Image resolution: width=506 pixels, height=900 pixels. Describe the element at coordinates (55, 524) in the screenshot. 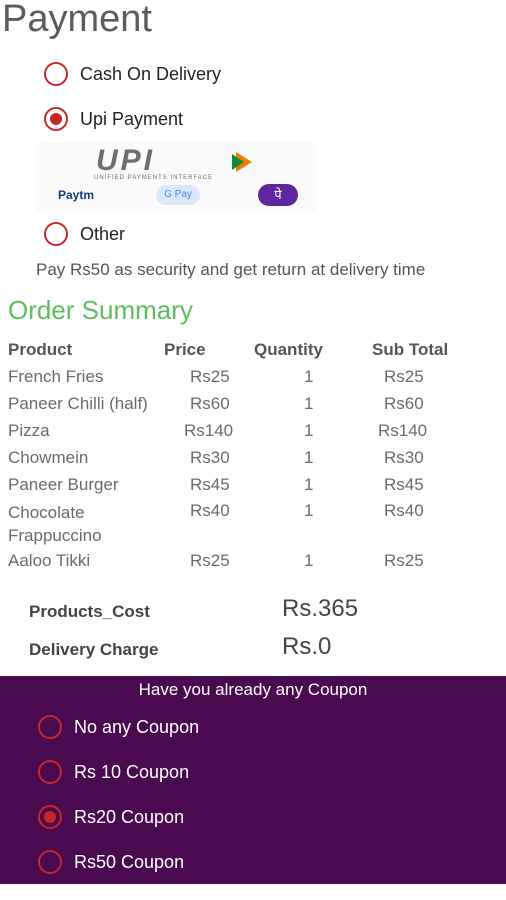

I see `cell-product: Chocolate Frappuccino` at that location.